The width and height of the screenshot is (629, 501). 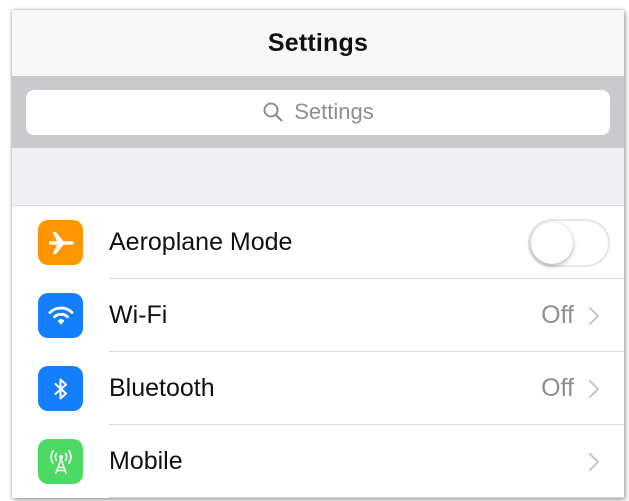 I want to click on search-placeholder: Settings, so click(x=334, y=111).